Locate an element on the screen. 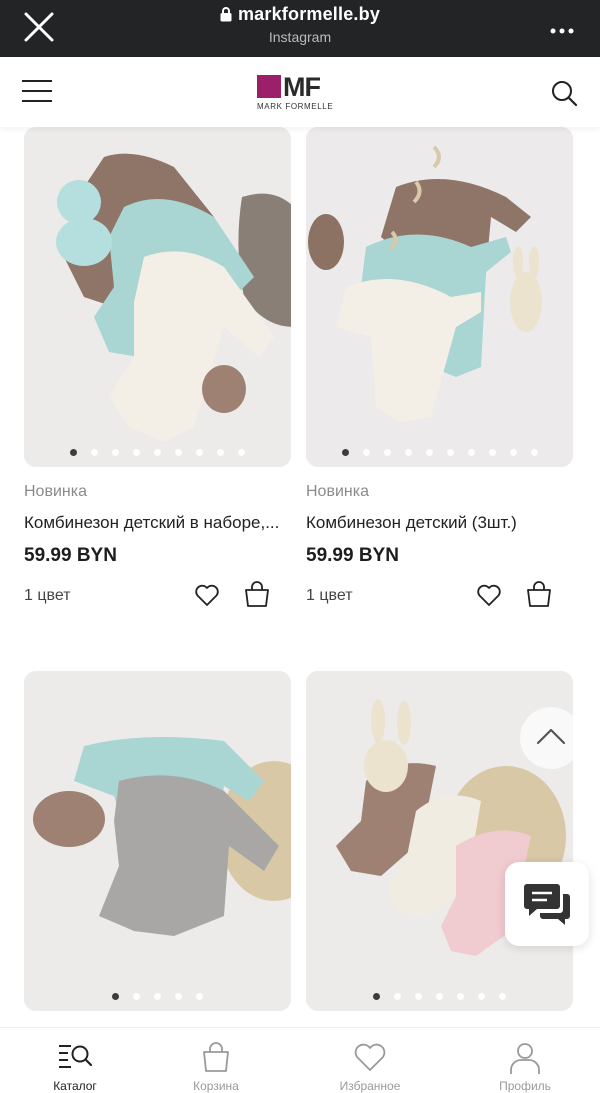 The height and width of the screenshot is (1093, 600). nav-cart-label: Корзина is located at coordinates (216, 1086).